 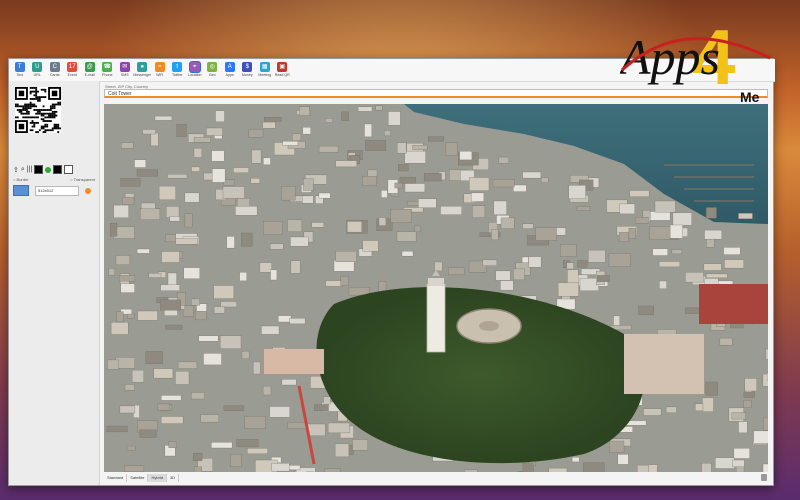 What do you see at coordinates (57, 190) in the screenshot?
I see `size-input: 512x512` at bounding box center [57, 190].